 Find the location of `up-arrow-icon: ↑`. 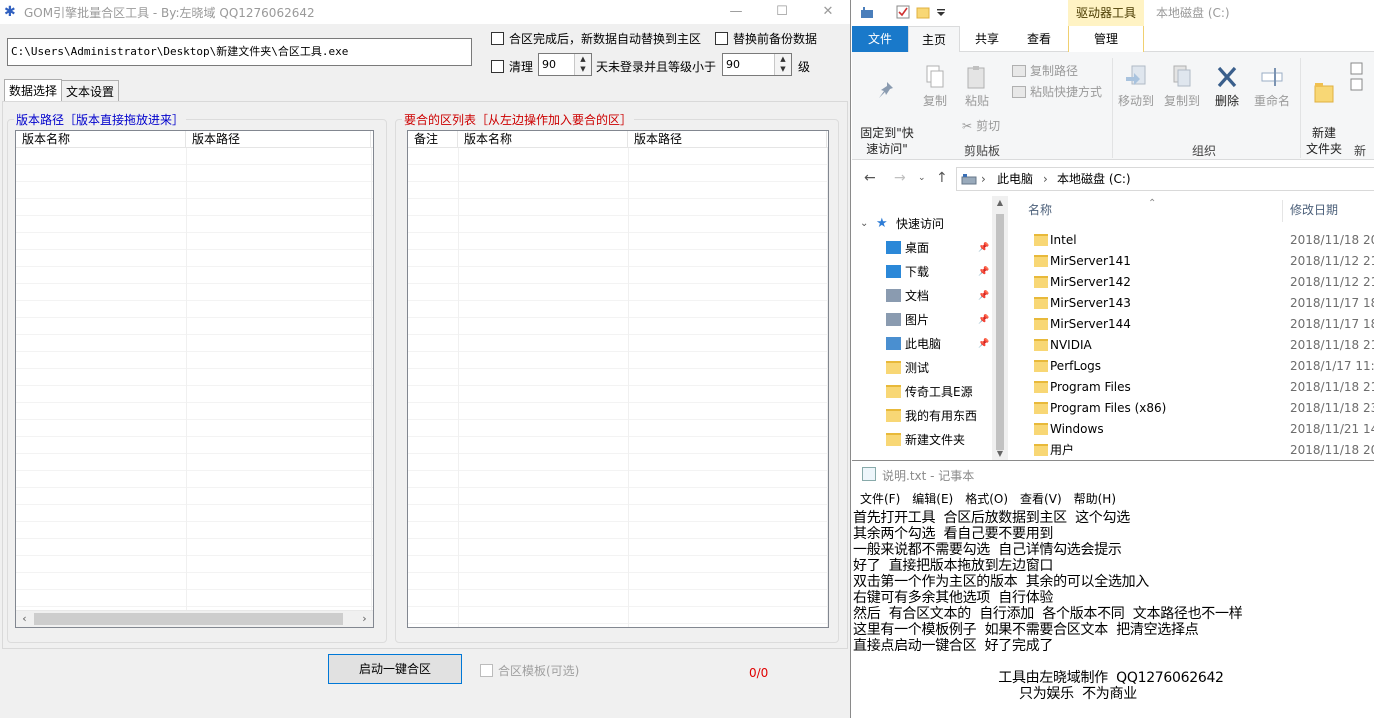

up-arrow-icon: ↑ is located at coordinates (942, 178).